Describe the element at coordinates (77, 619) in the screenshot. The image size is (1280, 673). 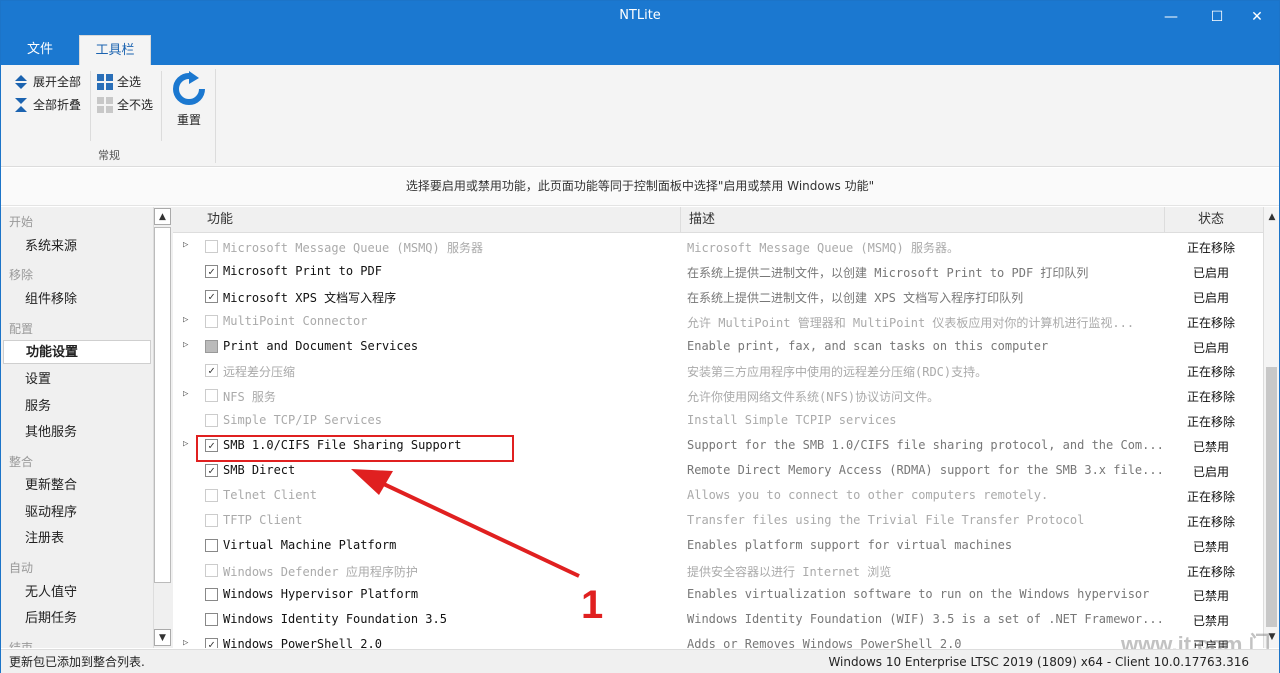
I see `sidebar-item-post-setup: 后期任务` at that location.